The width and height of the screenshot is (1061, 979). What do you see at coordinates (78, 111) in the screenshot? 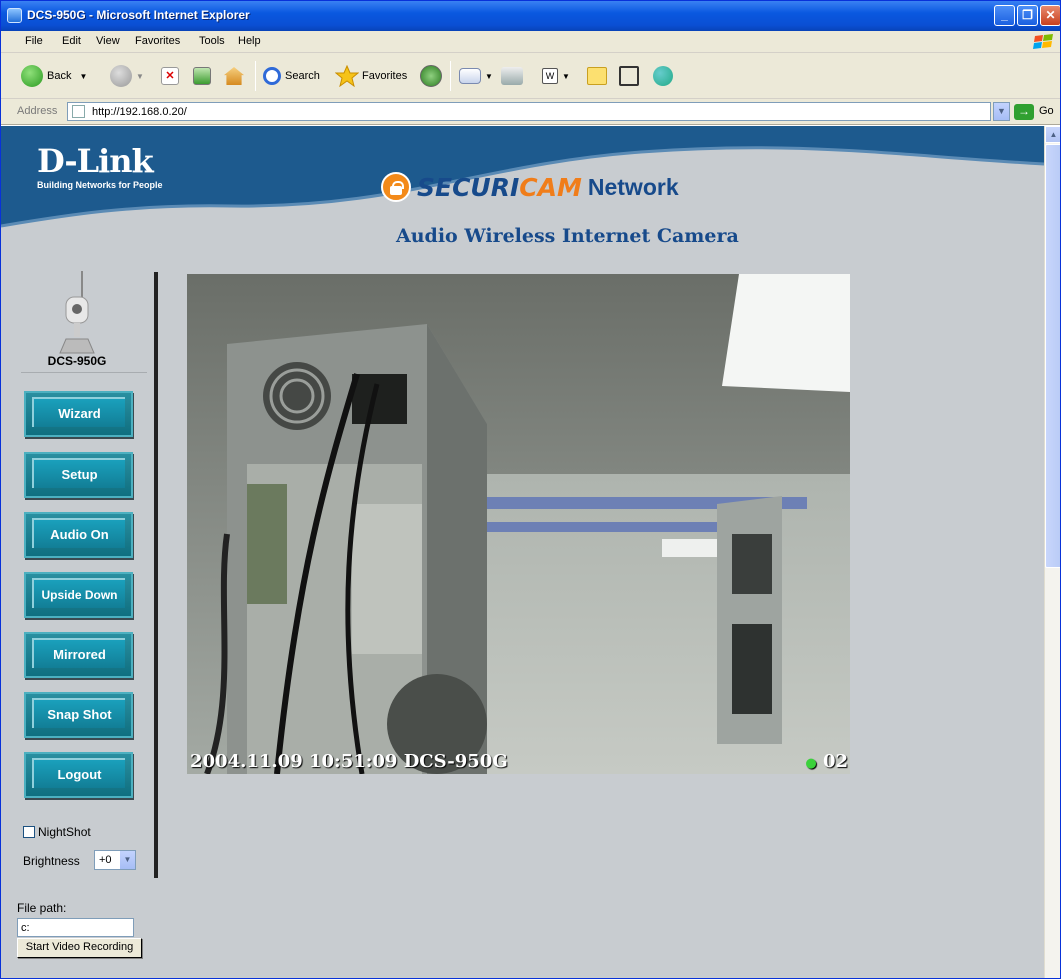
I see `page-icon` at bounding box center [78, 111].